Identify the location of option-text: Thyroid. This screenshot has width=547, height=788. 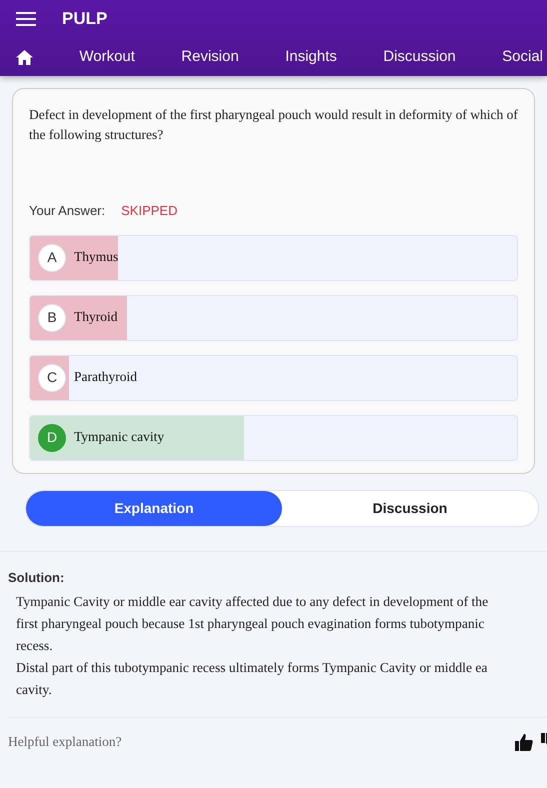
(96, 317).